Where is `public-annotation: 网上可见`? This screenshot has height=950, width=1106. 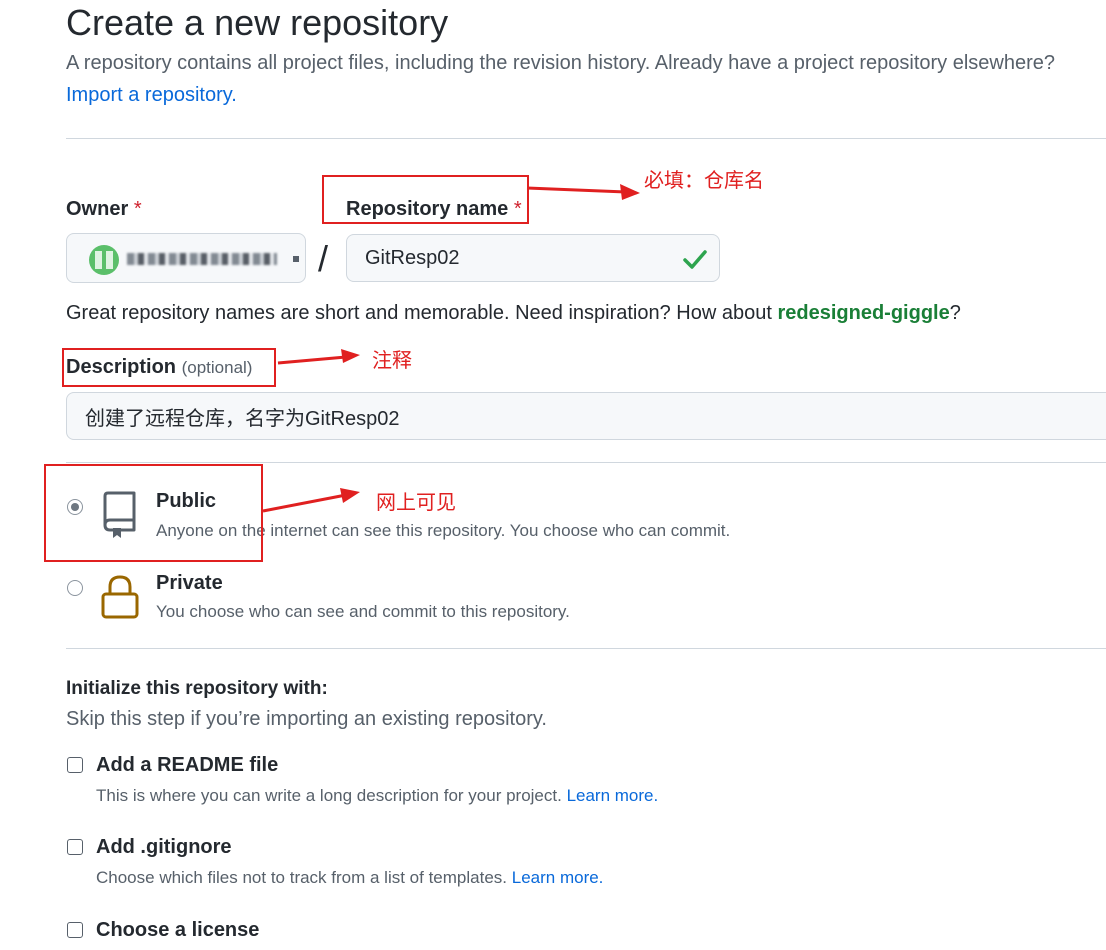 public-annotation: 网上可见 is located at coordinates (416, 502).